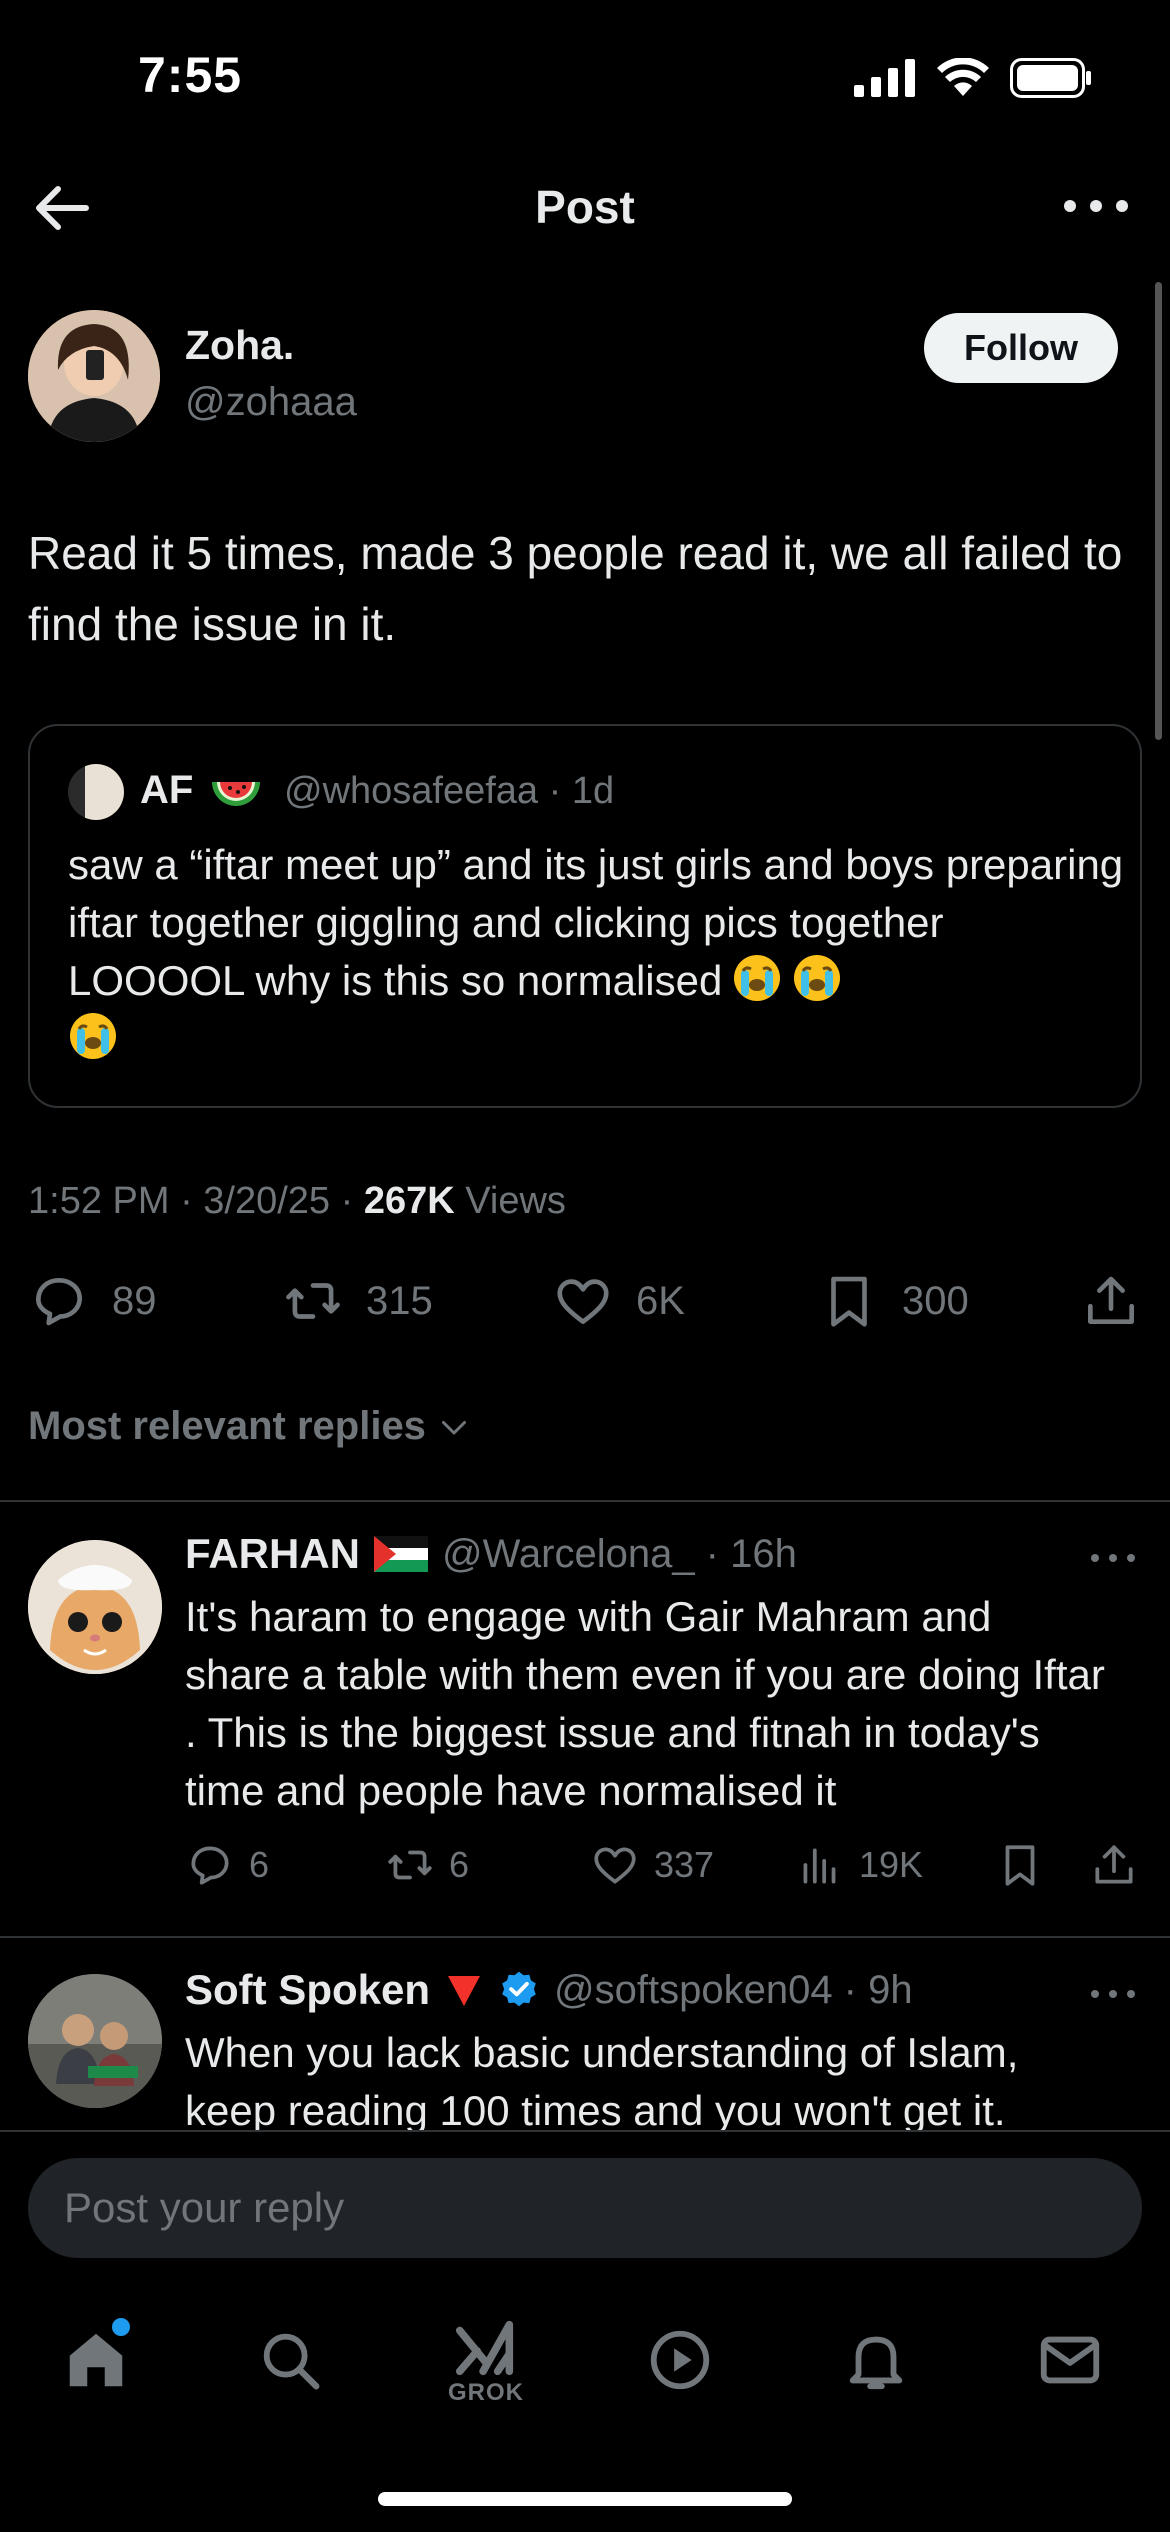 This screenshot has width=1170, height=2532. I want to click on reply-handle-time: @softspoken04 · 9h, so click(733, 1989).